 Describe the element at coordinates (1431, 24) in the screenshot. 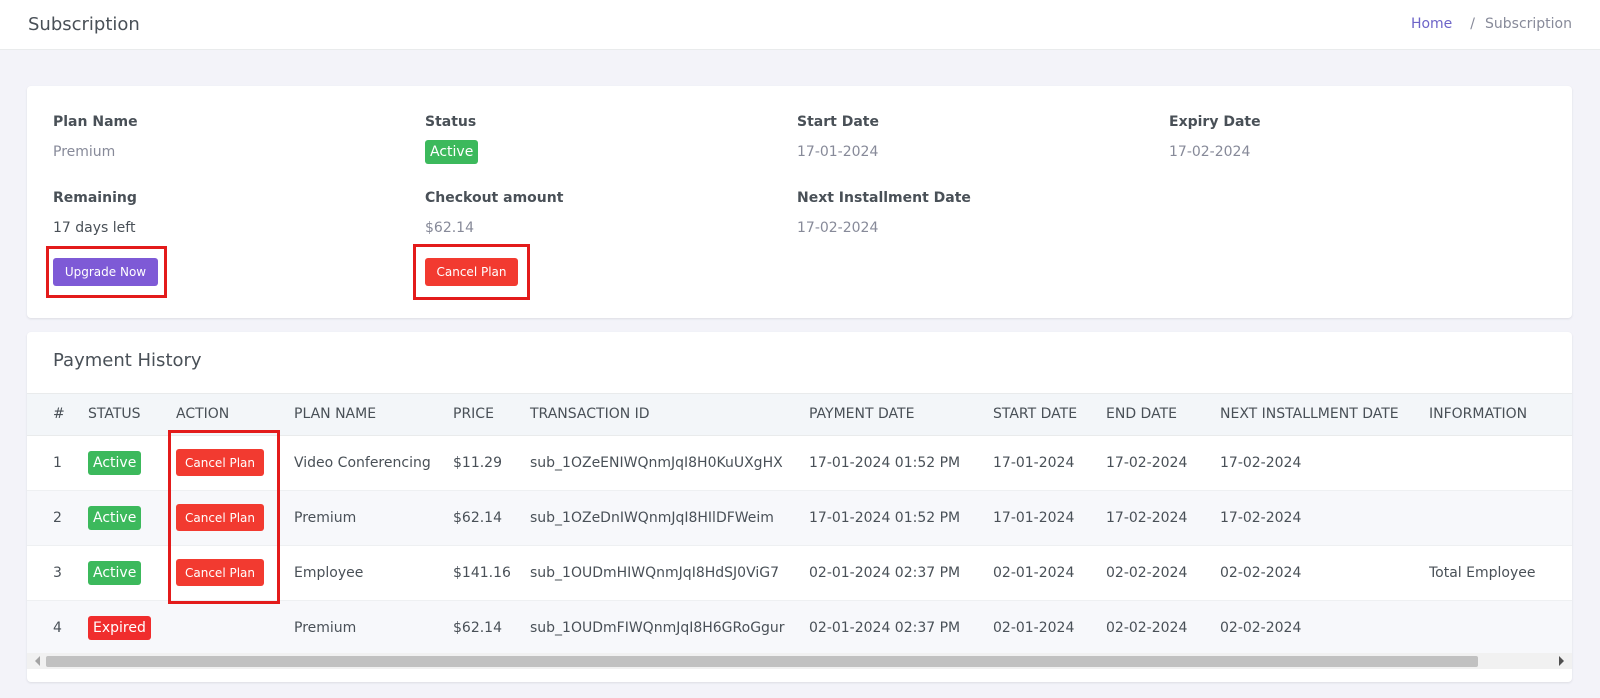

I see `breadcrumb-home-link: Home` at that location.